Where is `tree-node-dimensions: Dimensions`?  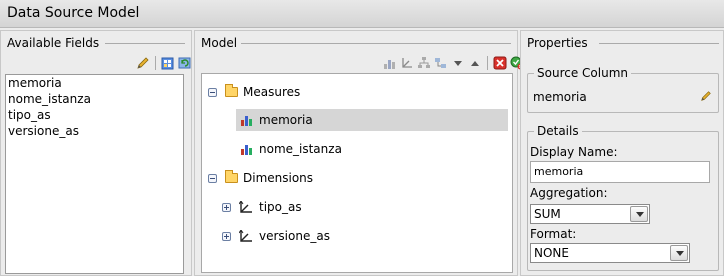 tree-node-dimensions: Dimensions is located at coordinates (260, 178).